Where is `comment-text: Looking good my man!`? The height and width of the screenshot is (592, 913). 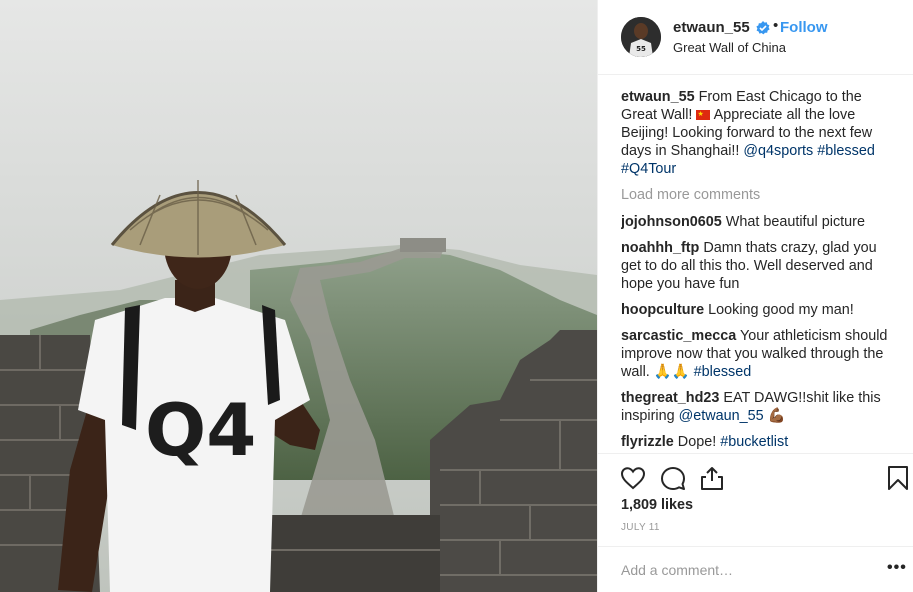 comment-text: Looking good my man! is located at coordinates (779, 310).